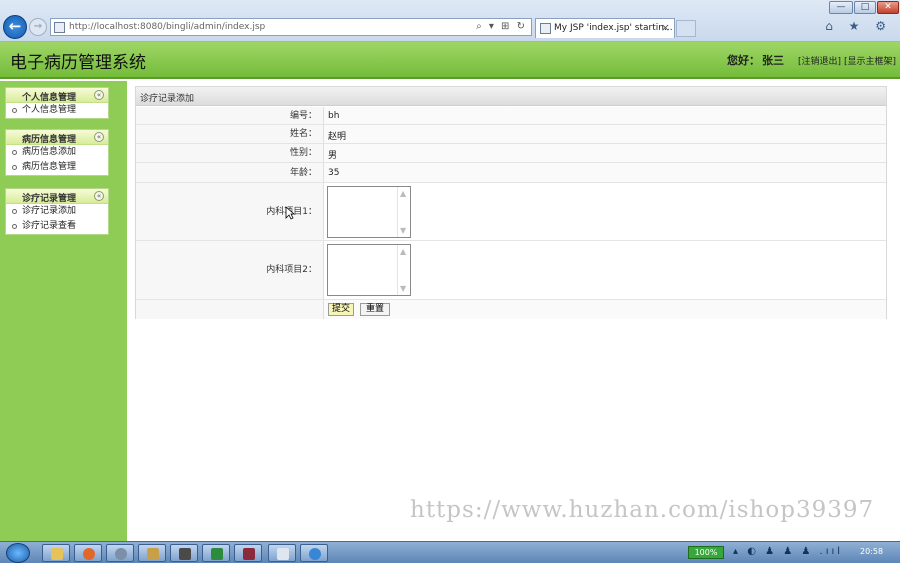 The image size is (900, 563). Describe the element at coordinates (665, 27) in the screenshot. I see `tab-close-icon: ×` at that location.